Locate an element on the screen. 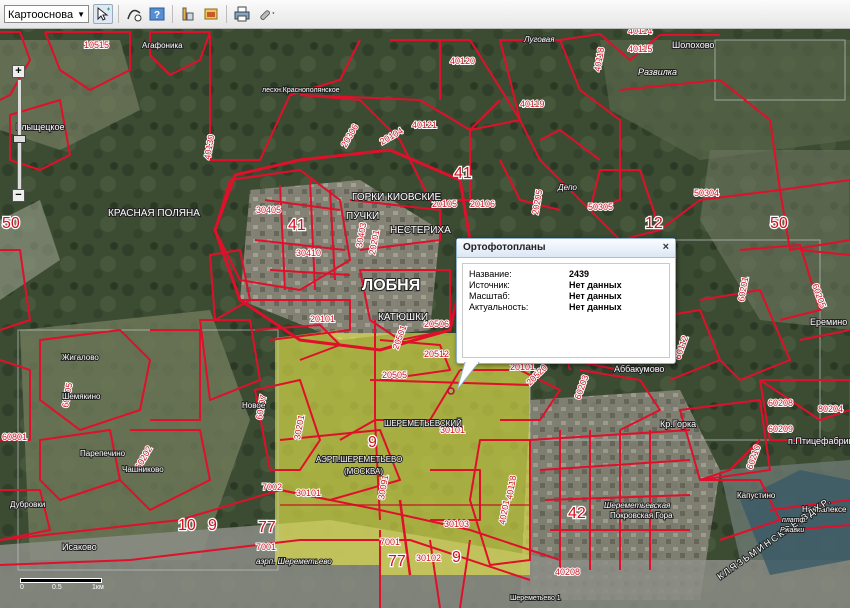 The height and width of the screenshot is (608, 850). map-number: 12 is located at coordinates (654, 223).